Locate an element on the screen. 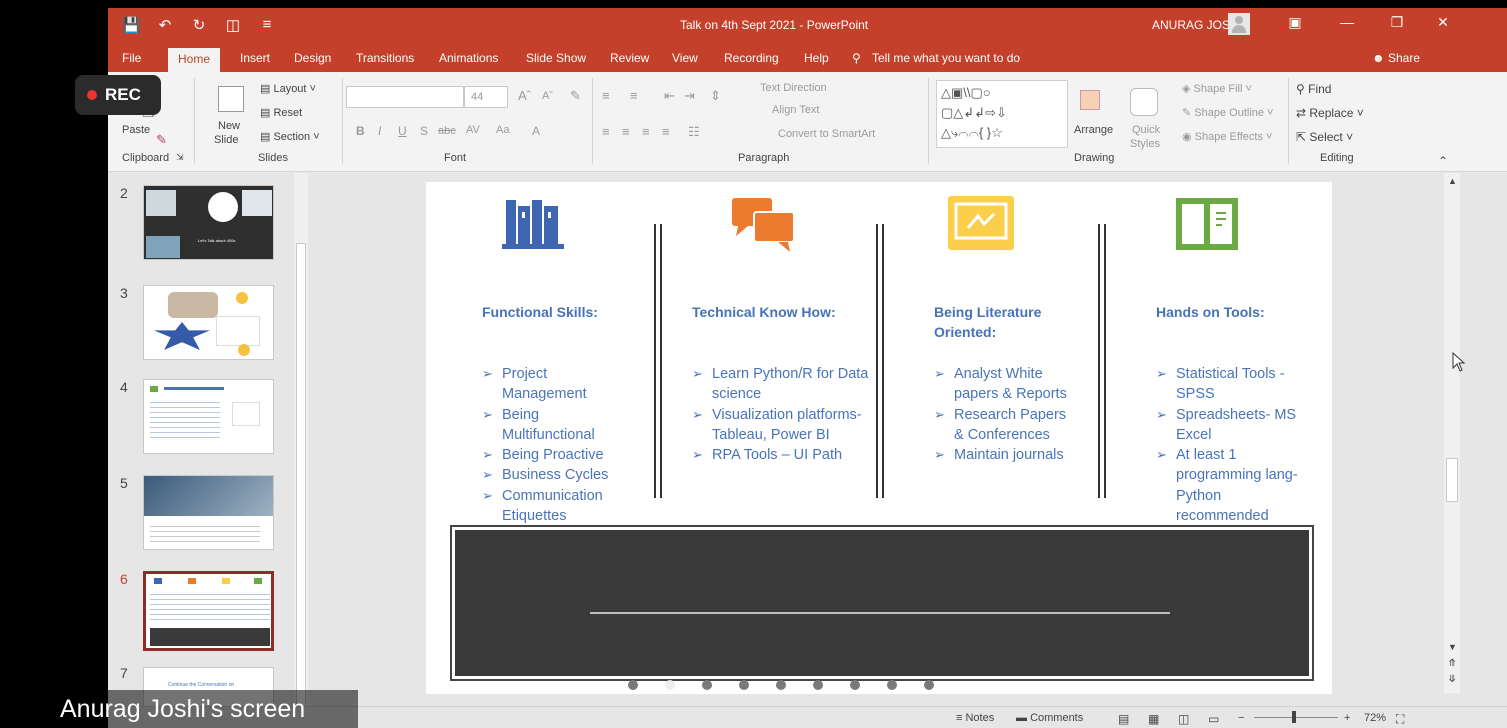 The image size is (1507, 728). change-case-button: Aa is located at coordinates (502, 130).